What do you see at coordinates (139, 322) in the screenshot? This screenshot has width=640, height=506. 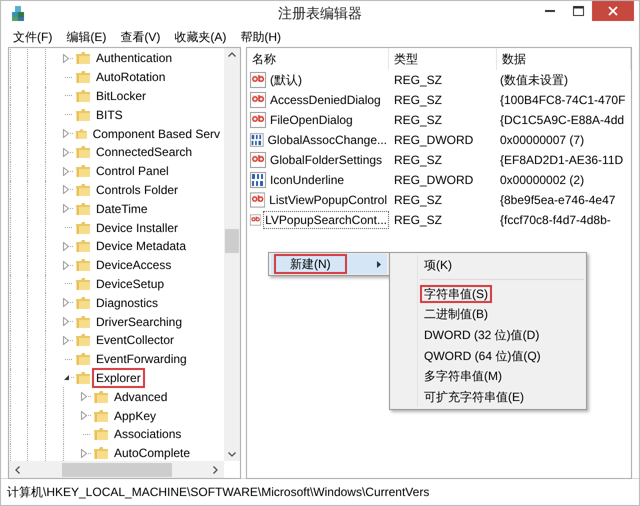 I see `tree-item: DriverSearching` at bounding box center [139, 322].